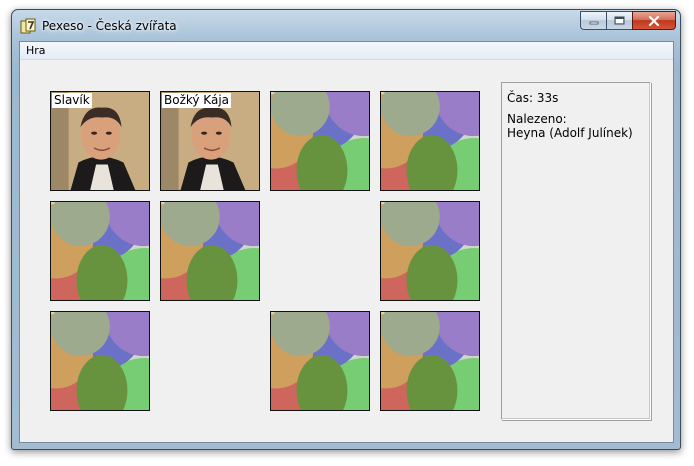 Image resolution: width=694 pixels, height=466 pixels. I want to click on menu-item-hra: Hra, so click(36, 50).